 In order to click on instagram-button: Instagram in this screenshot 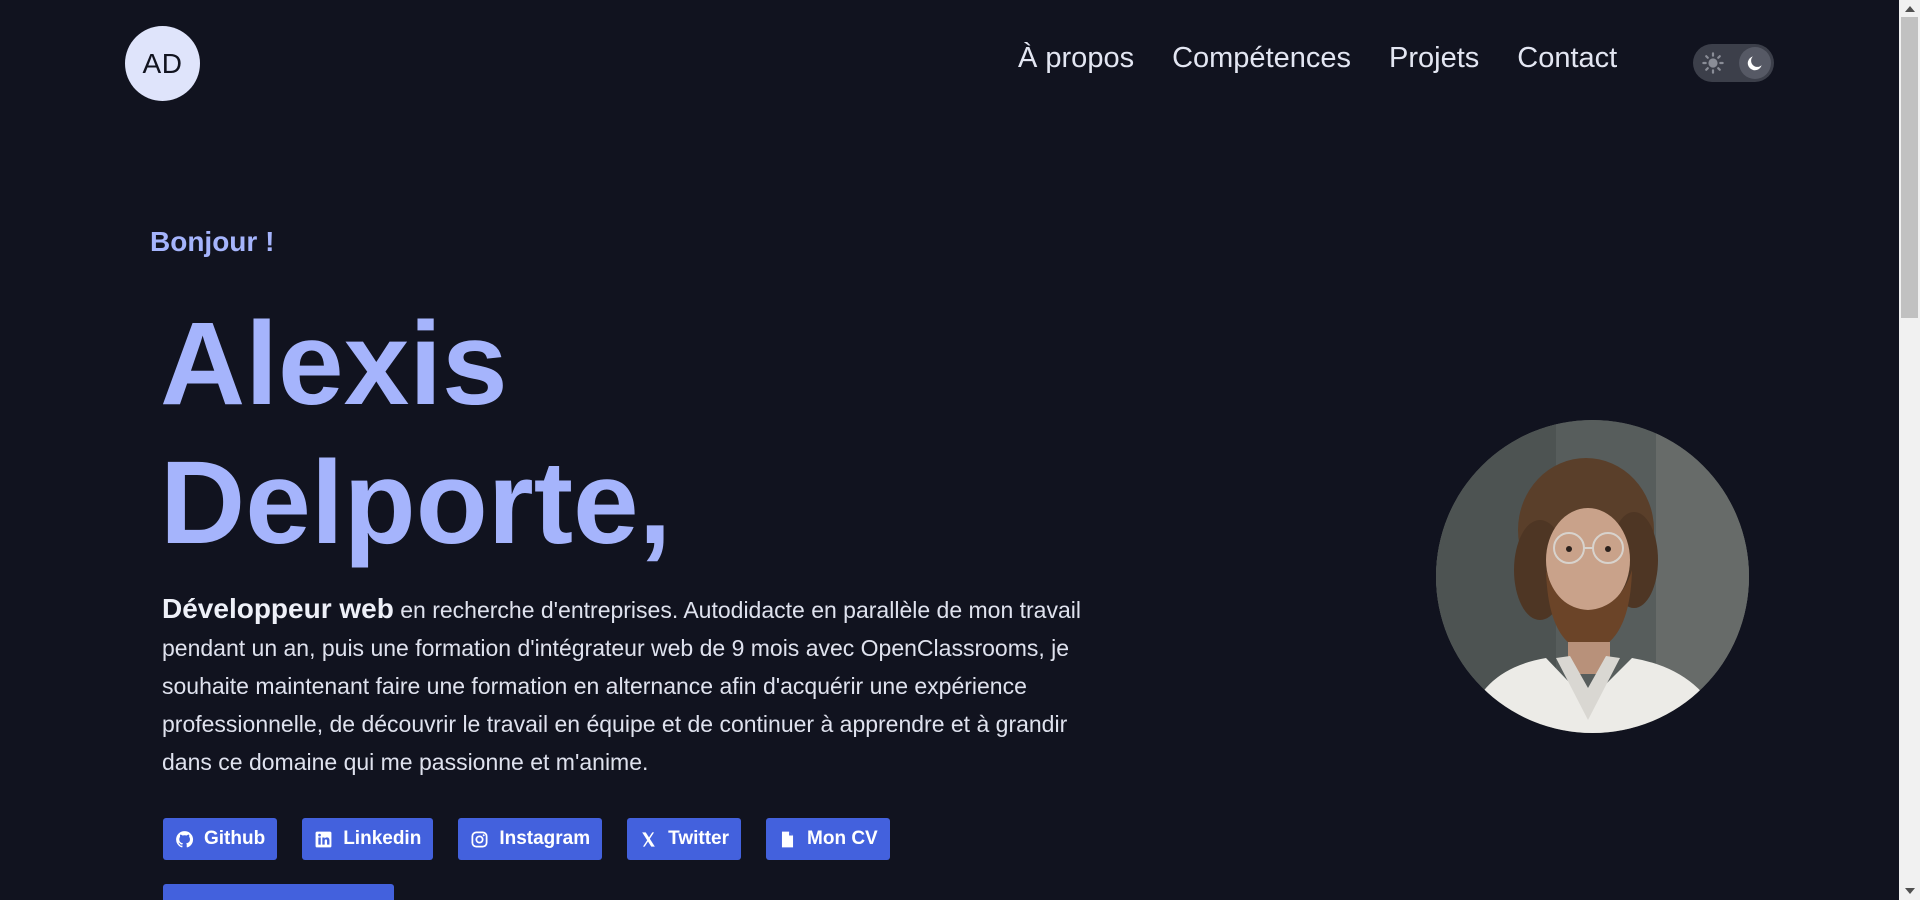, I will do `click(530, 839)`.